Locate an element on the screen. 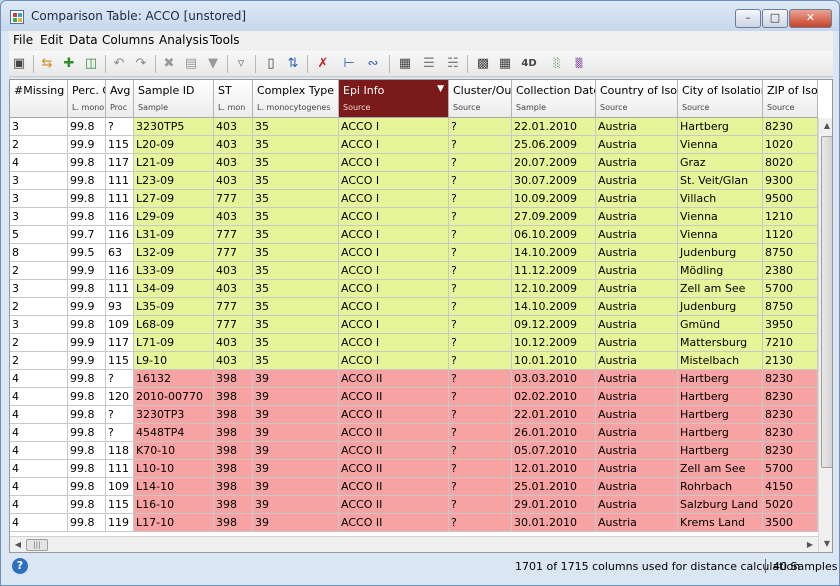 This screenshot has width=840, height=586. cell-city: Judenburg is located at coordinates (720, 307).